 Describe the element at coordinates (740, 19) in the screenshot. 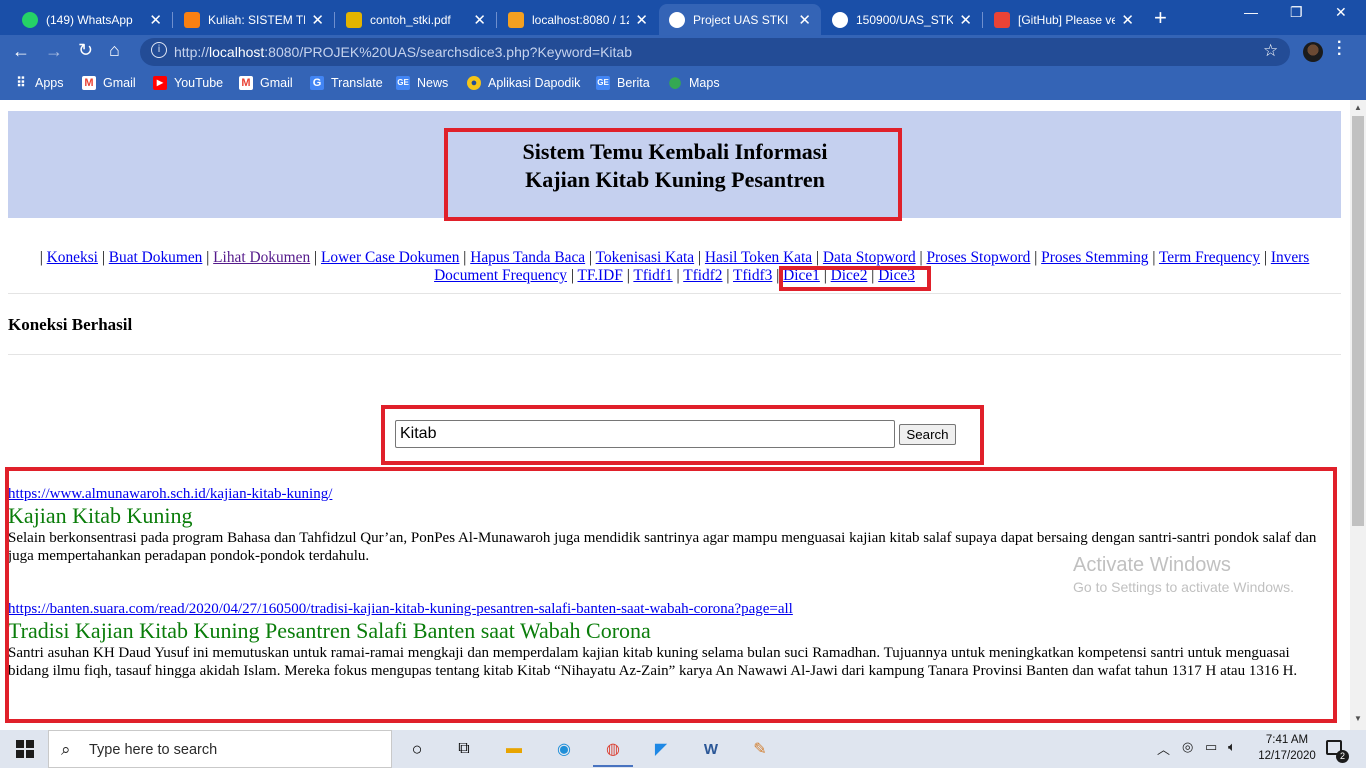

I see `tab-project-uas: Project UAS STKI ✕` at that location.